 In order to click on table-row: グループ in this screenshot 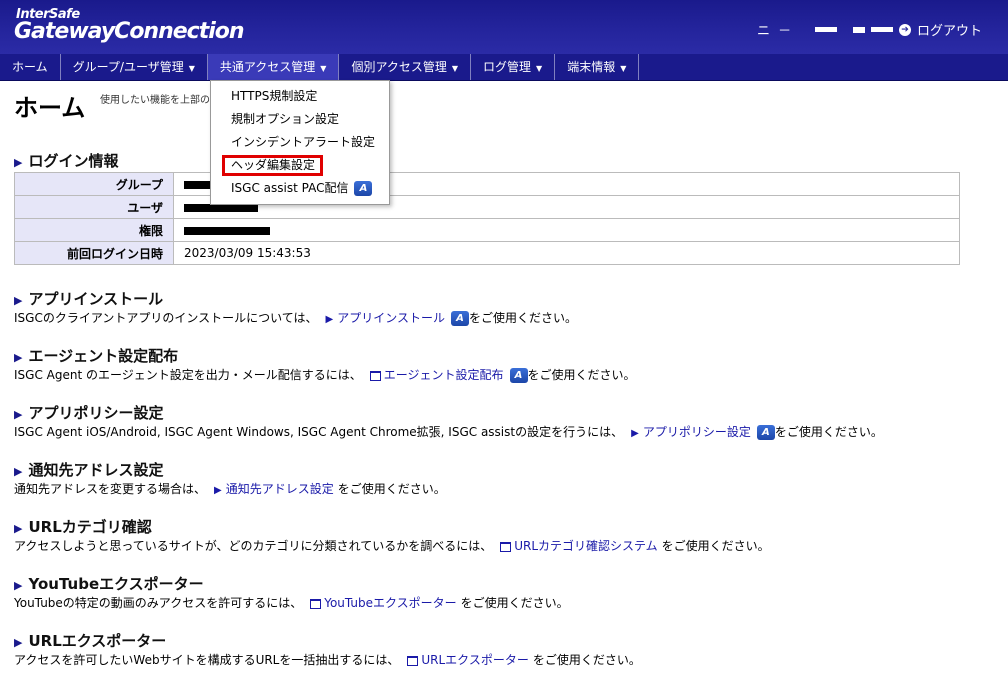, I will do `click(487, 184)`.